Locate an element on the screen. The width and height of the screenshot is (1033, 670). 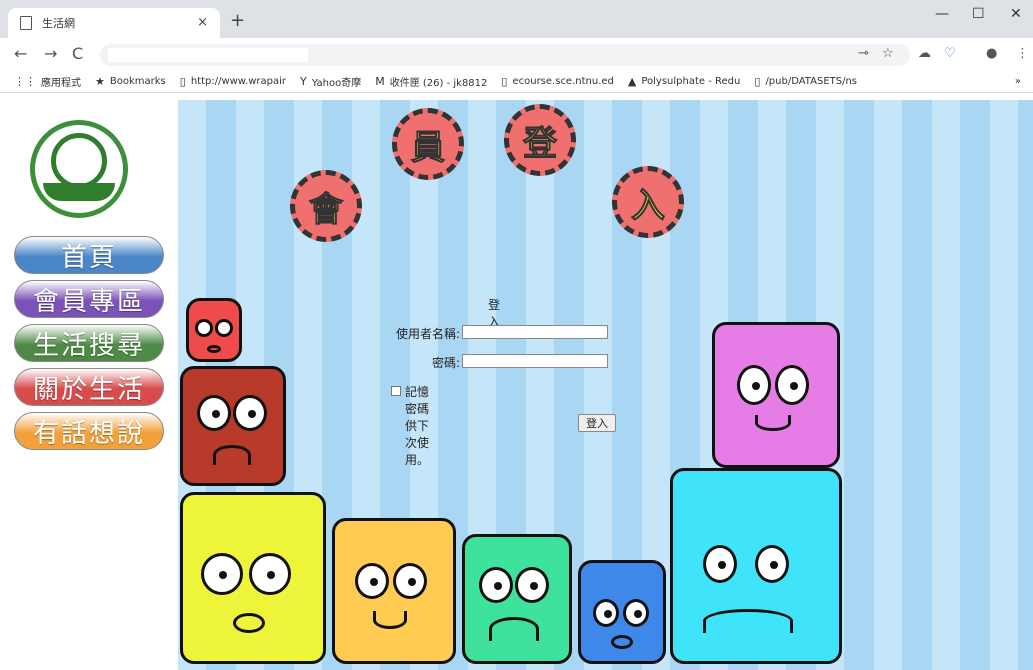
bookmark-item: Y Yahoo奇摩 is located at coordinates (330, 81).